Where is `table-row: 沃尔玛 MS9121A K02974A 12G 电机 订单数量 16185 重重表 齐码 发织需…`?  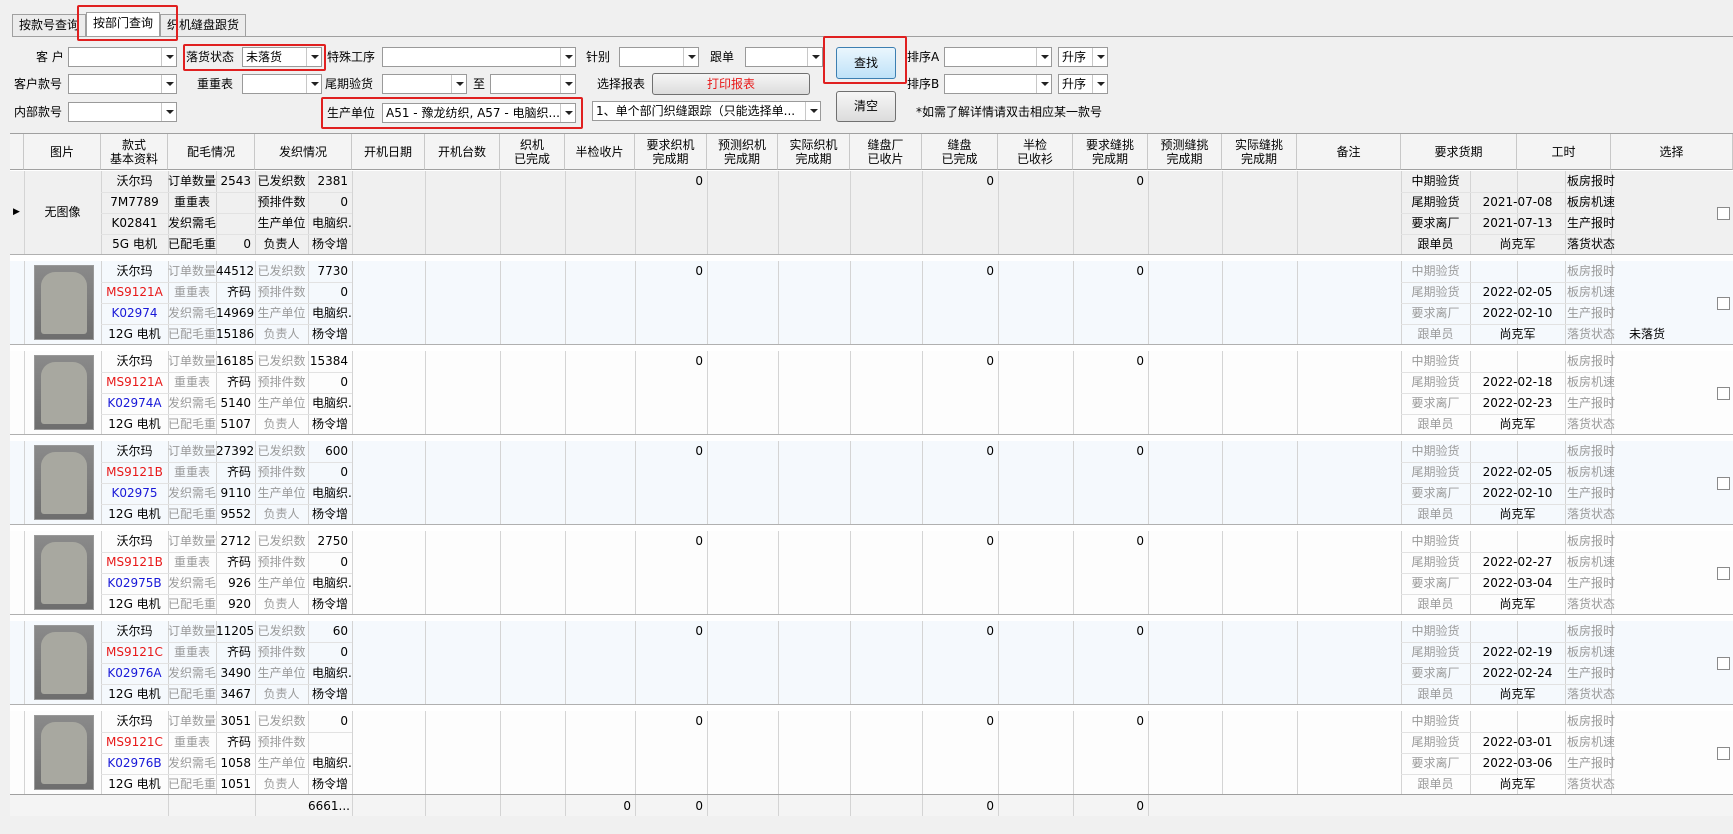
table-row: 沃尔玛 MS9121A K02974A 12G 电机 订单数量 16185 重重表 齐码 发织需… is located at coordinates (871, 393).